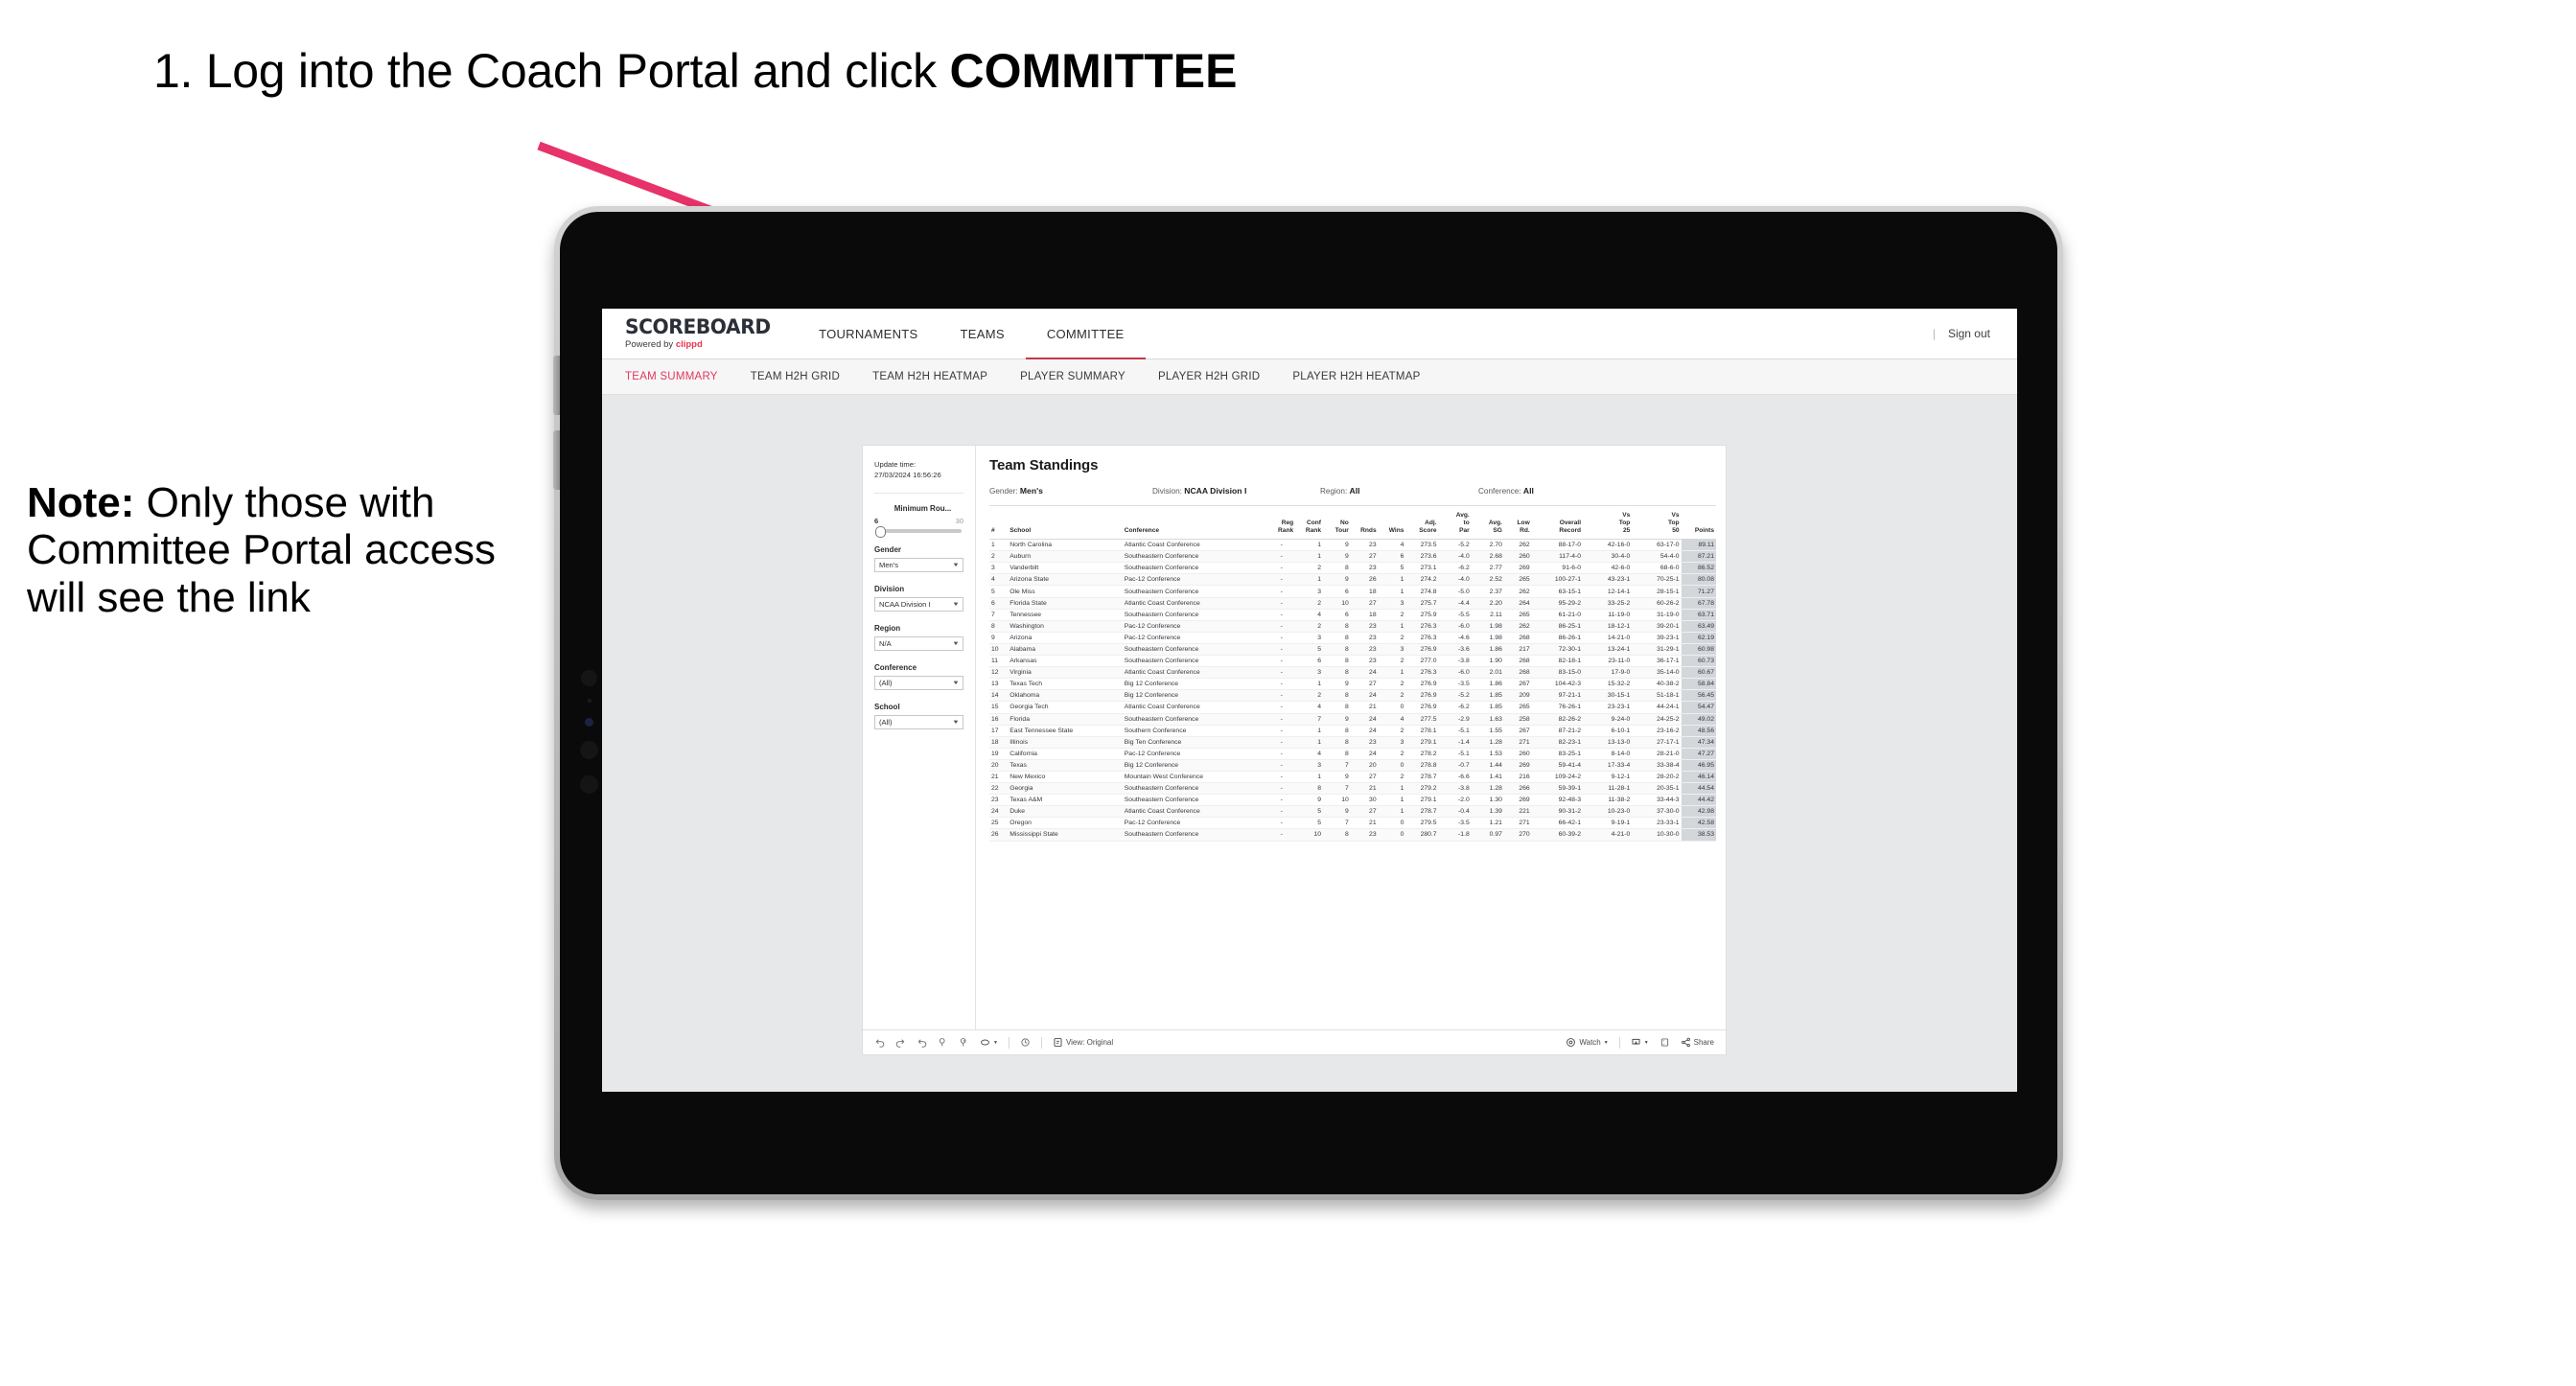 Image resolution: width=2576 pixels, height=1386 pixels. What do you see at coordinates (1073, 377) in the screenshot?
I see `subnav-player-summary: PLAYER SUMMARY` at bounding box center [1073, 377].